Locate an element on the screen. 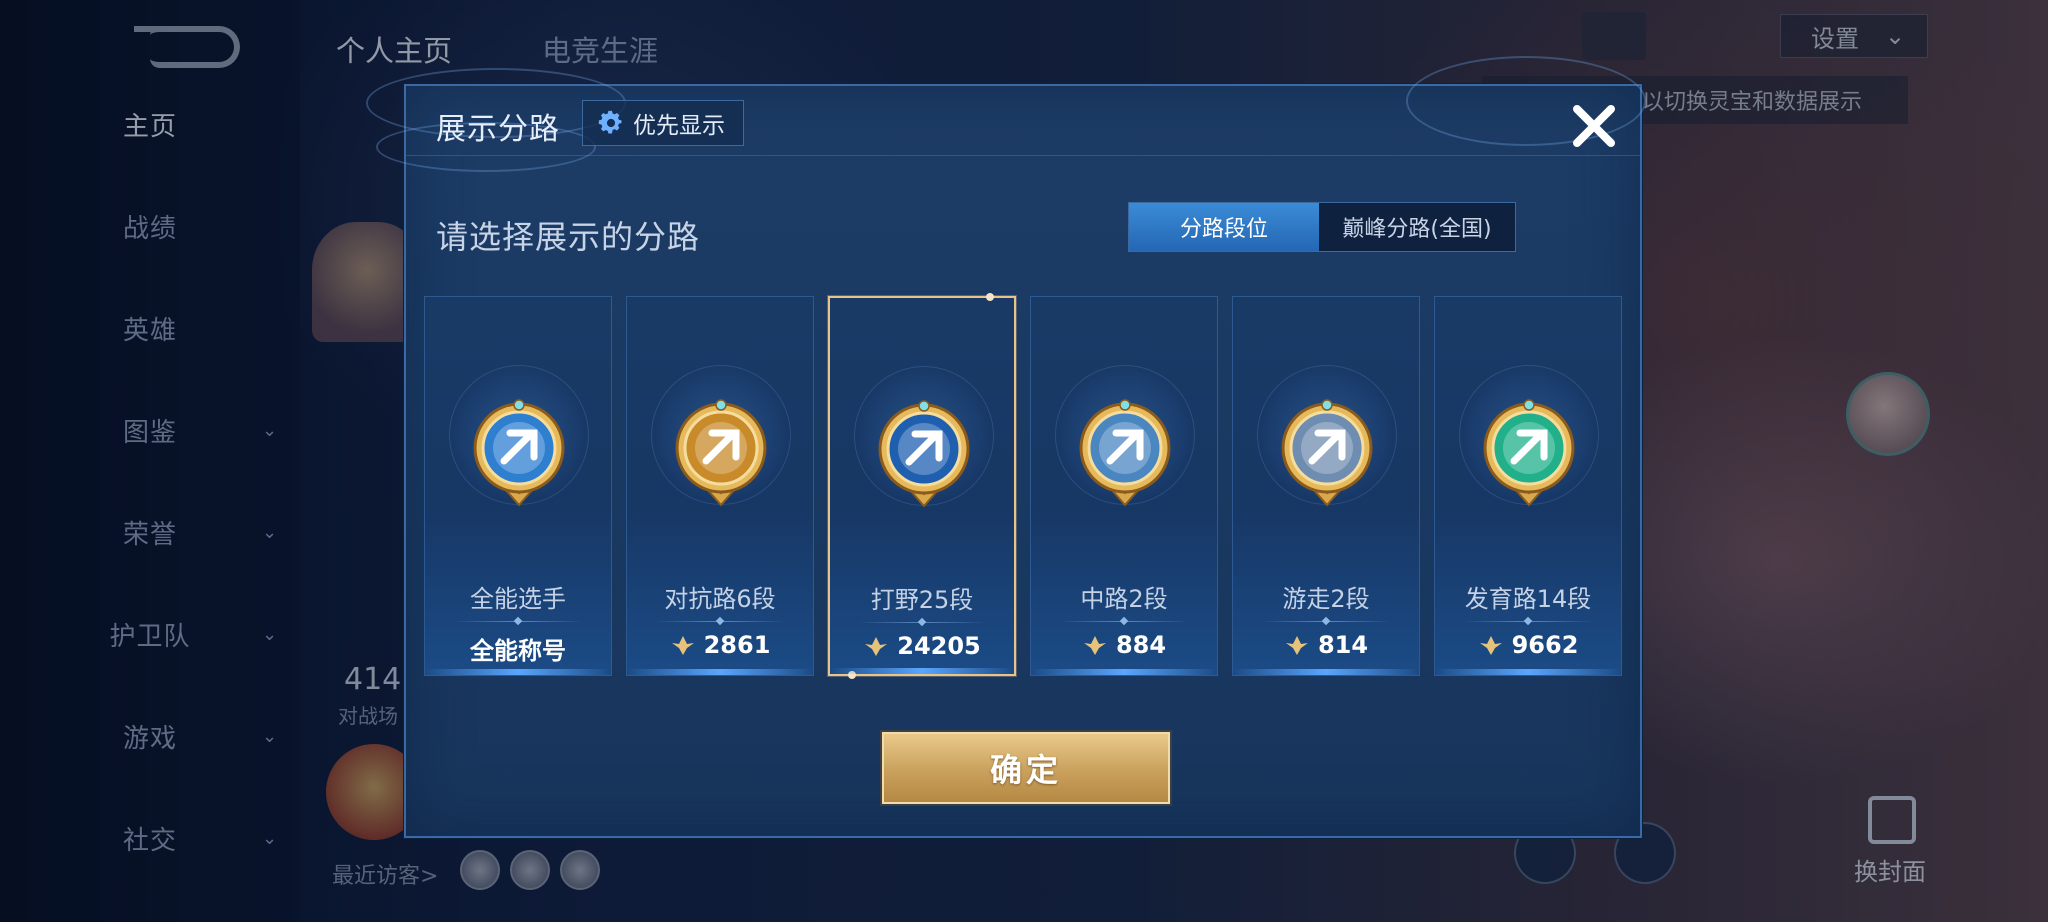  dialog-title: 展示分路 is located at coordinates (498, 129).